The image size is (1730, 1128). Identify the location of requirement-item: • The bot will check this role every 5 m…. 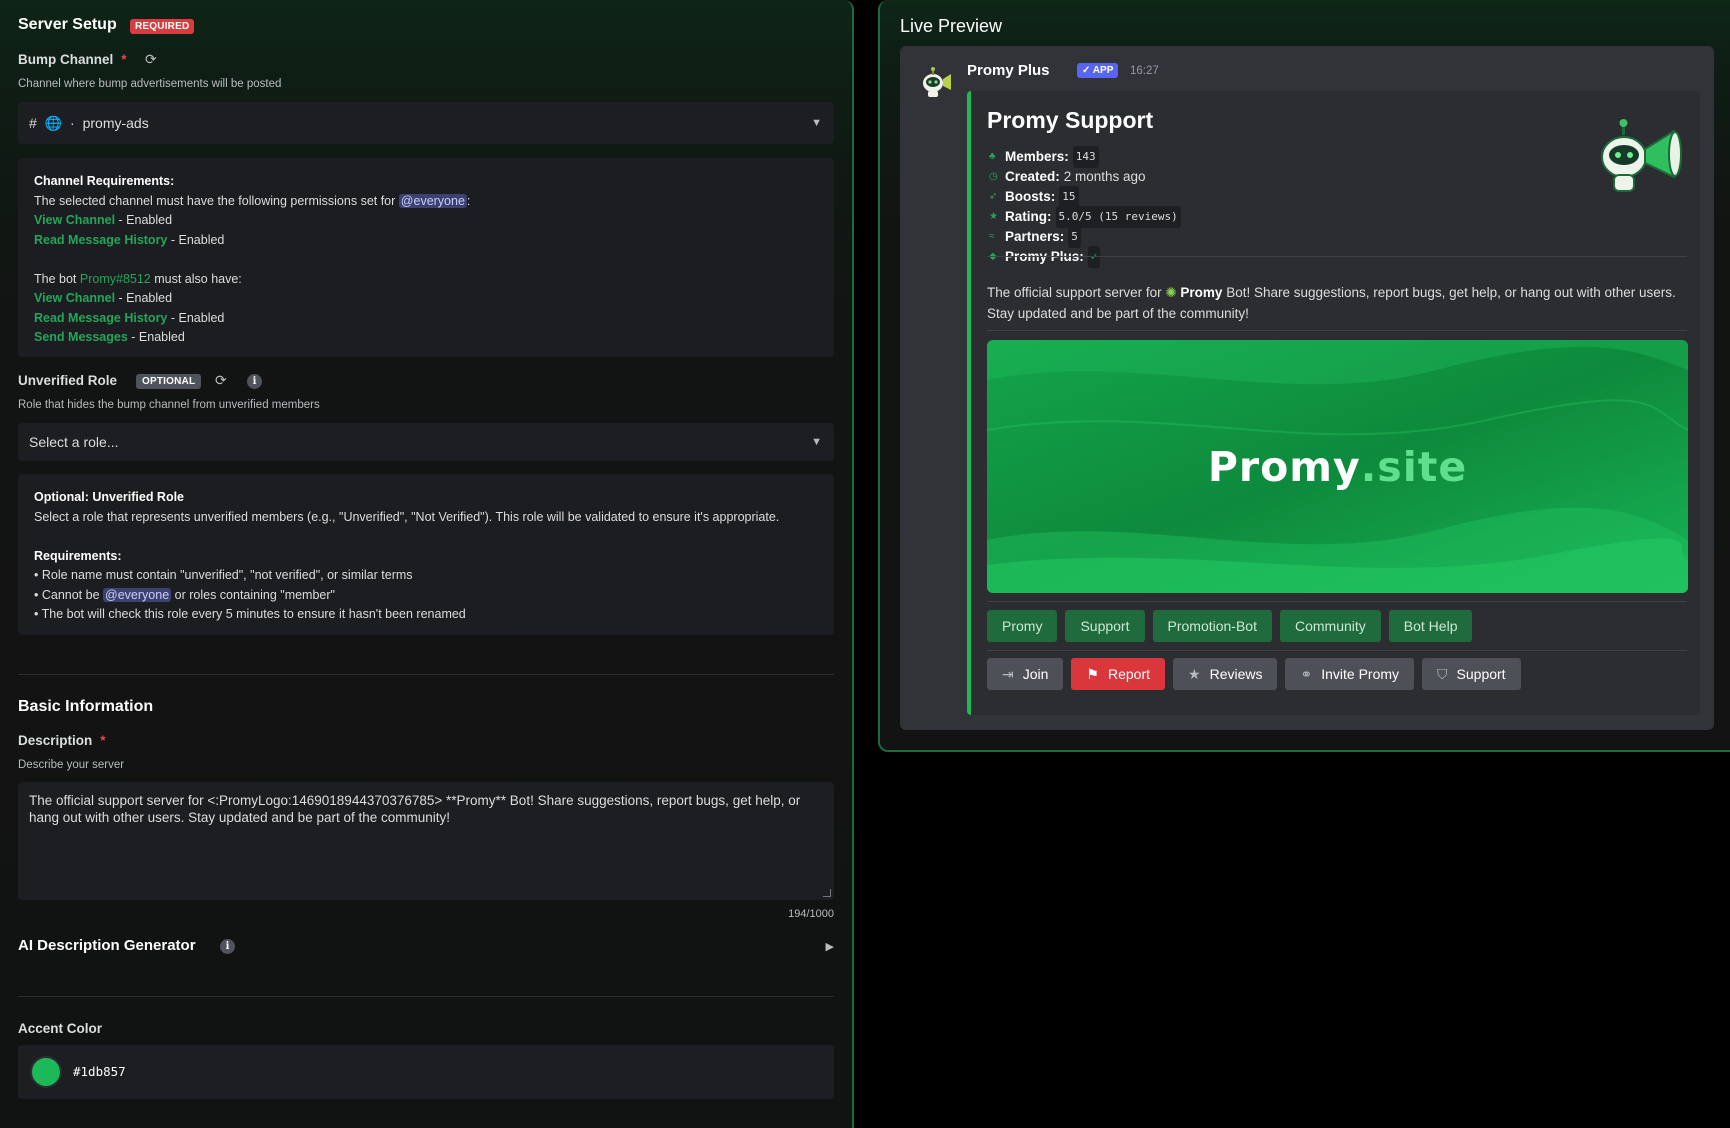
(250, 614).